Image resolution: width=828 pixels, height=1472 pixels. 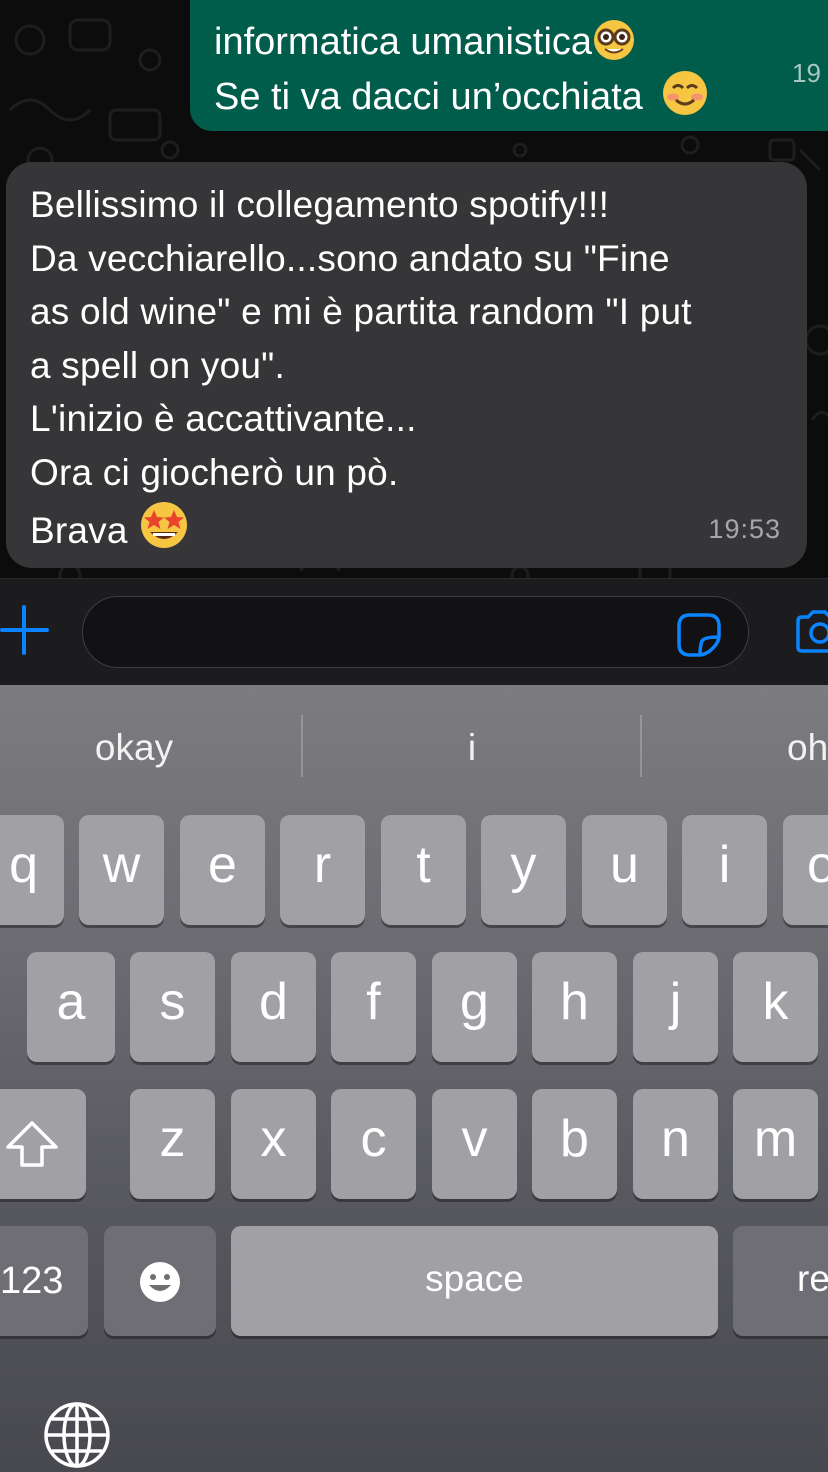 What do you see at coordinates (273, 1139) in the screenshot?
I see `key-label: x` at bounding box center [273, 1139].